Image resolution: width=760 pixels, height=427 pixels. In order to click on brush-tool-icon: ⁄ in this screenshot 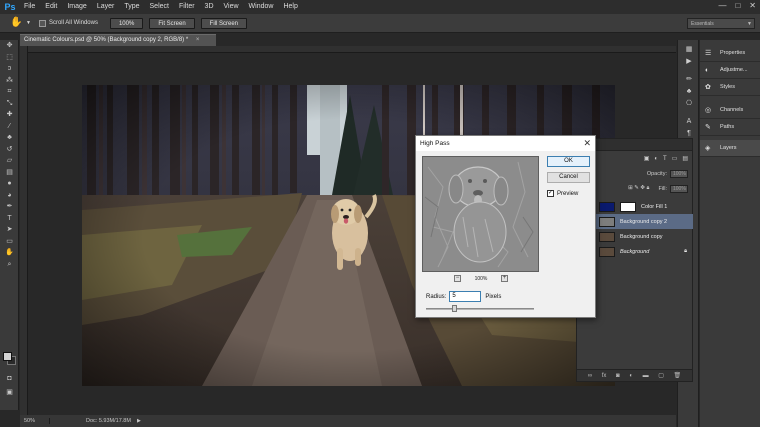, I will do `click(9, 127)`.